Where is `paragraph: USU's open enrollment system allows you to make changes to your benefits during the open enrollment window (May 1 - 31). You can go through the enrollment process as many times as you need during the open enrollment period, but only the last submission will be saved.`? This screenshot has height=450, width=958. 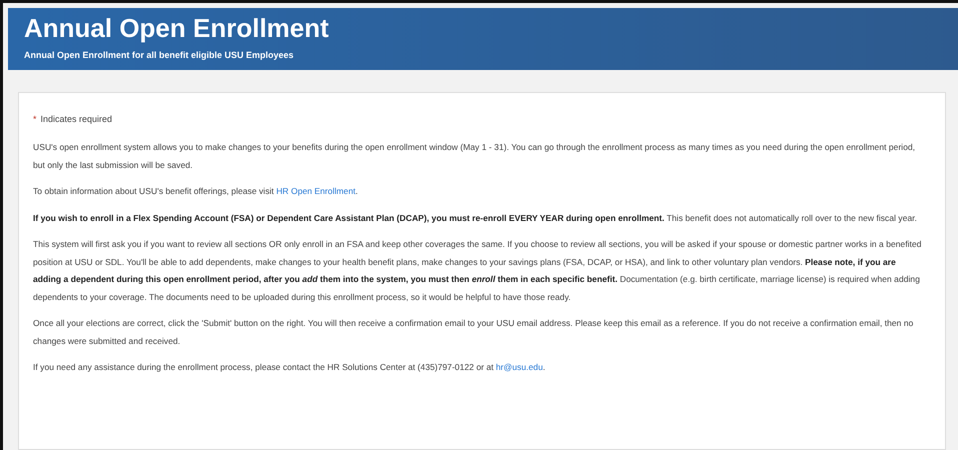 paragraph: USU's open enrollment system allows you to make changes to your benefits during the open enrollment window (May 1 - 31). You can go through the enrollment process as many times as you need during the open enrollment period, but only the last submission will be saved. is located at coordinates (474, 156).